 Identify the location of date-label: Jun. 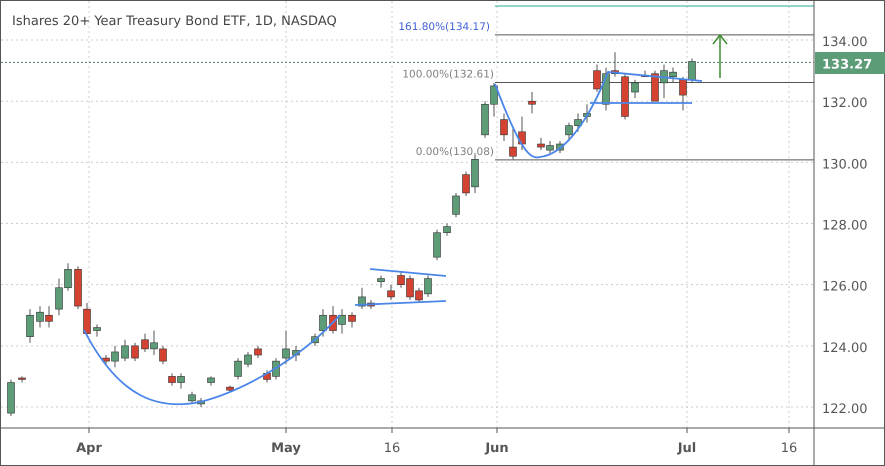
(497, 448).